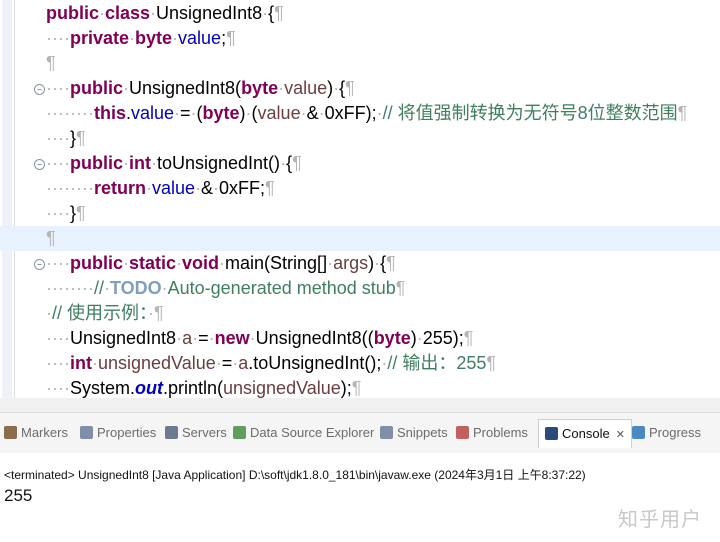 Image resolution: width=720 pixels, height=542 pixels. Describe the element at coordinates (156, 313) in the screenshot. I see `whitespace-marker: ·¶` at that location.